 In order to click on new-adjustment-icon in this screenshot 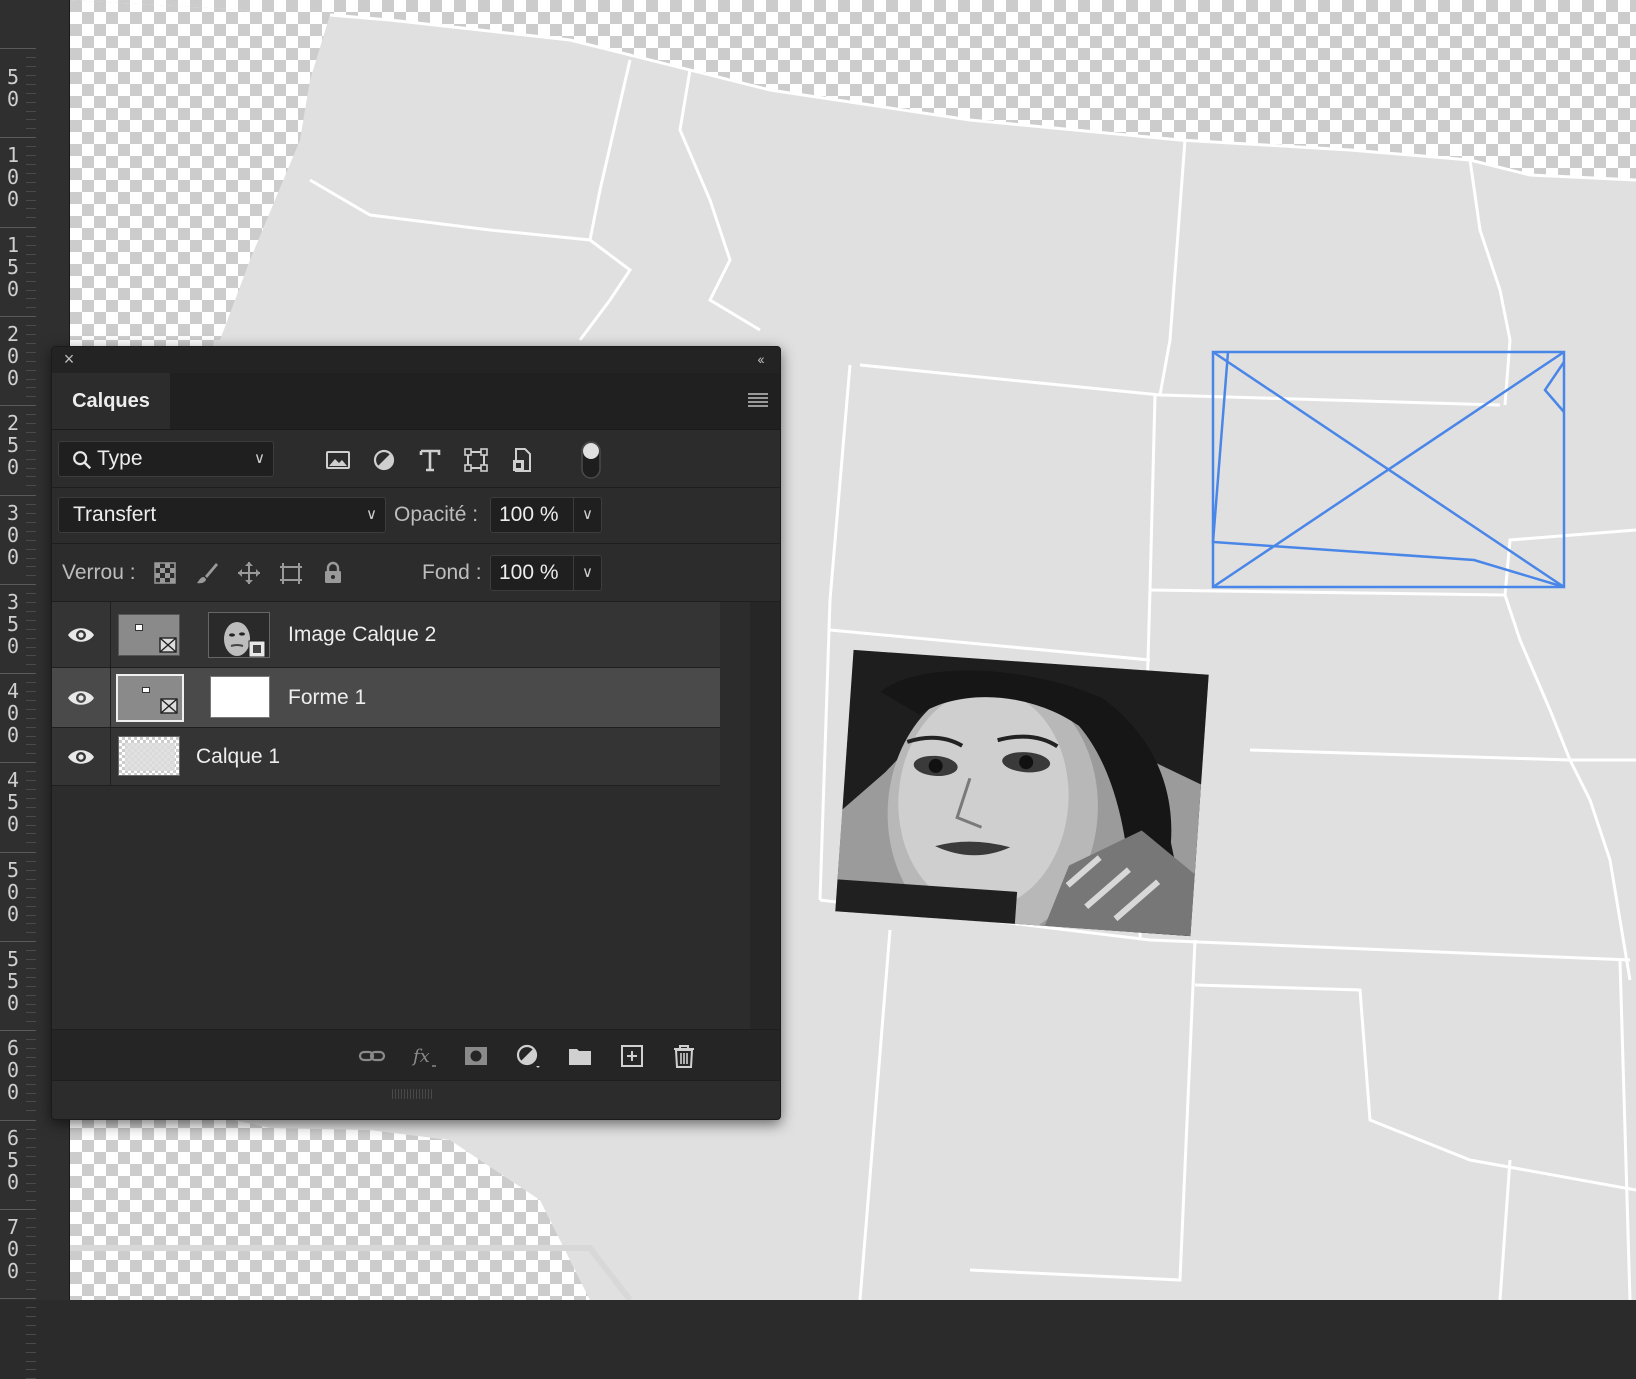, I will do `click(528, 1056)`.